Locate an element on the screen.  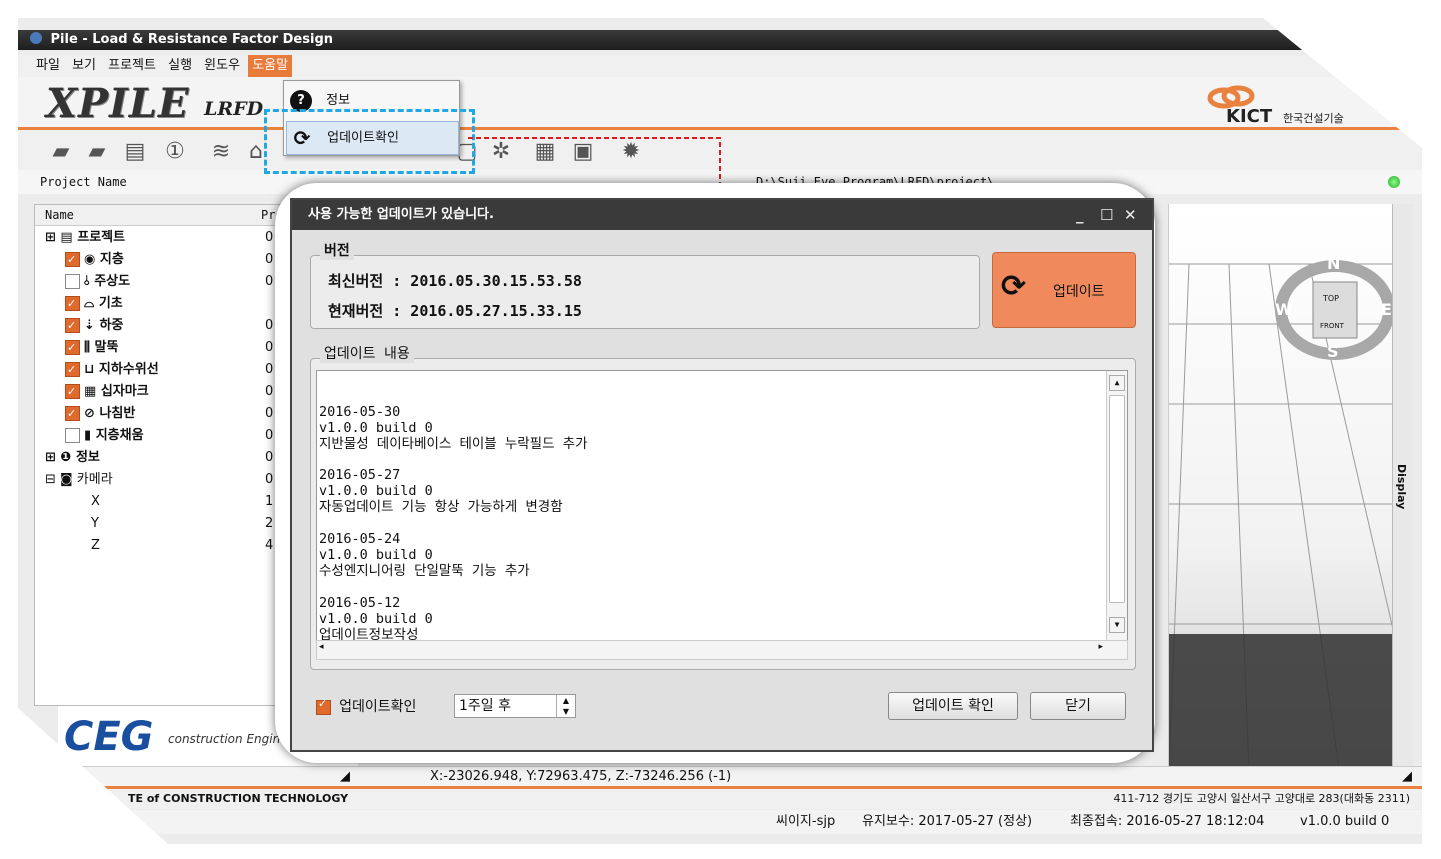
compass-e: E is located at coordinates (1386, 309).